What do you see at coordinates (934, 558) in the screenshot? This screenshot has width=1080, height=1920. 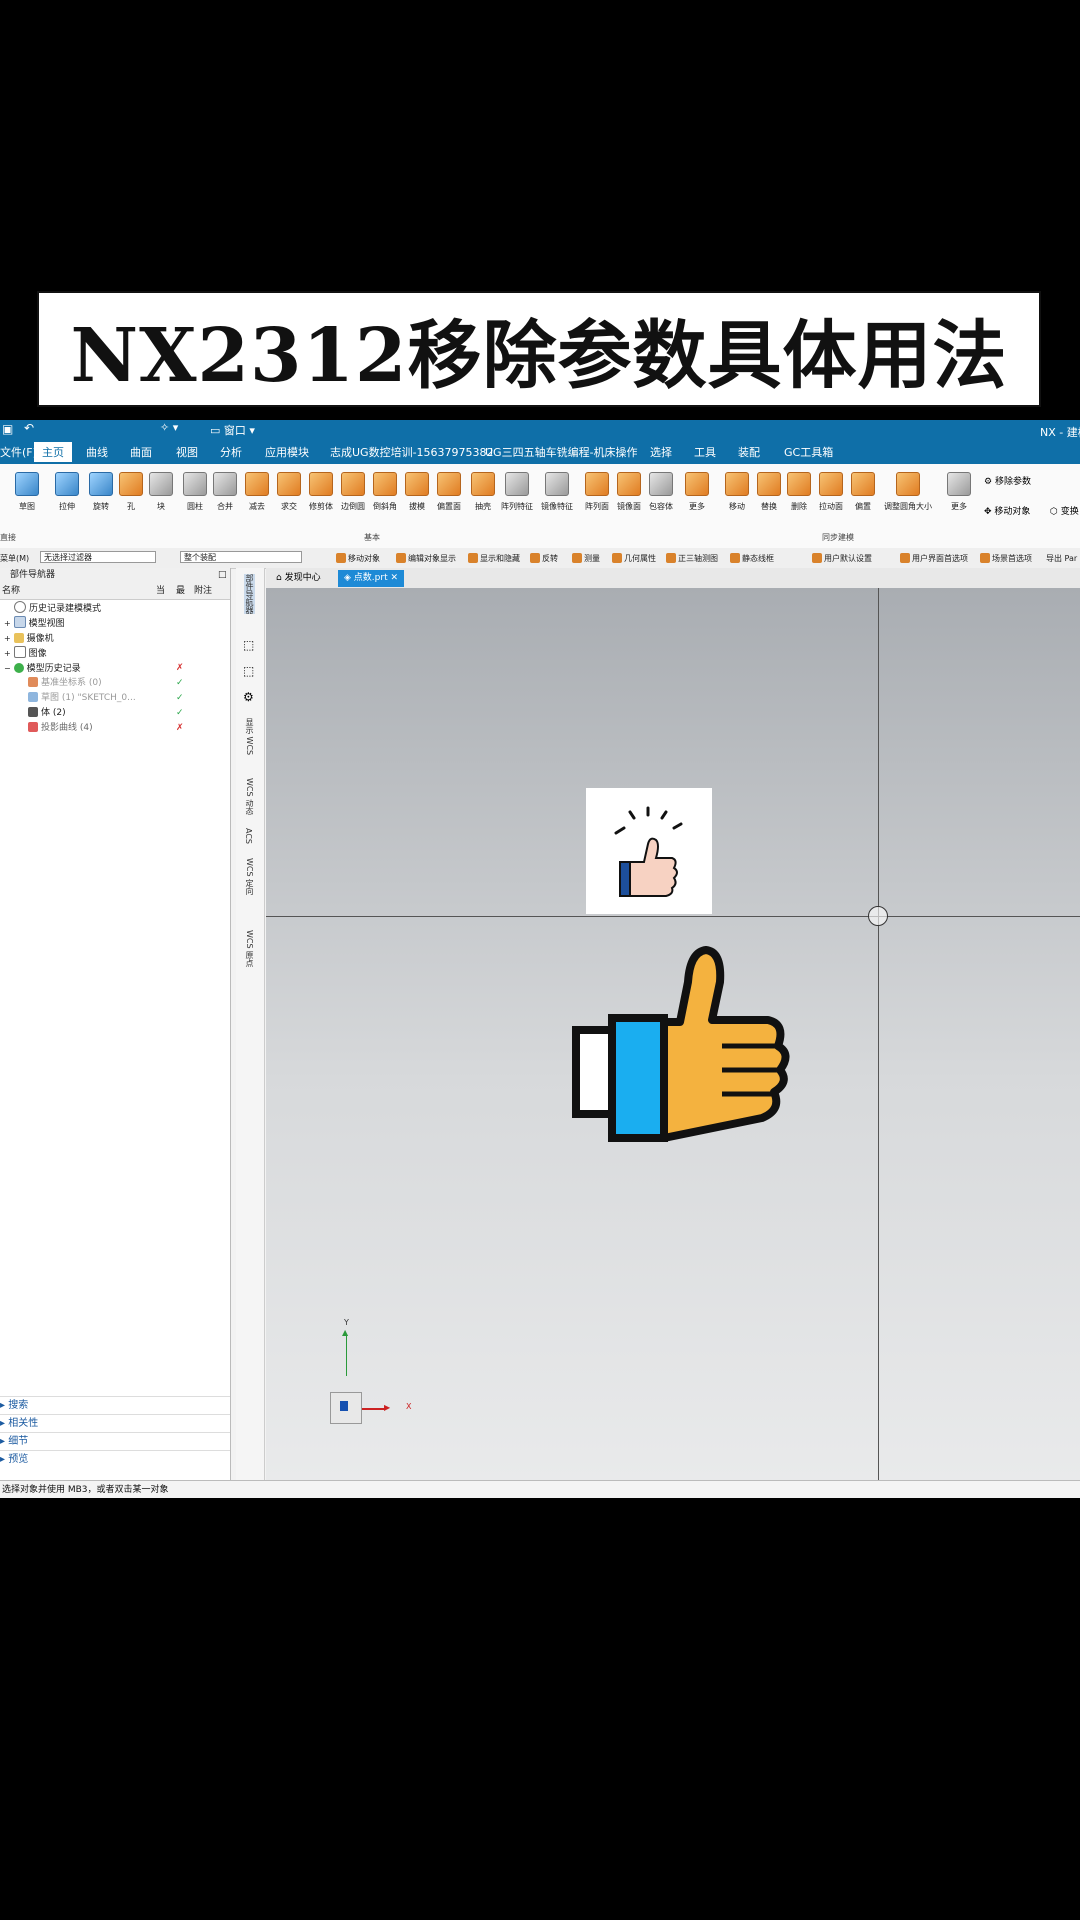 I see `ui-preferences-tool: 用户界面首选项` at bounding box center [934, 558].